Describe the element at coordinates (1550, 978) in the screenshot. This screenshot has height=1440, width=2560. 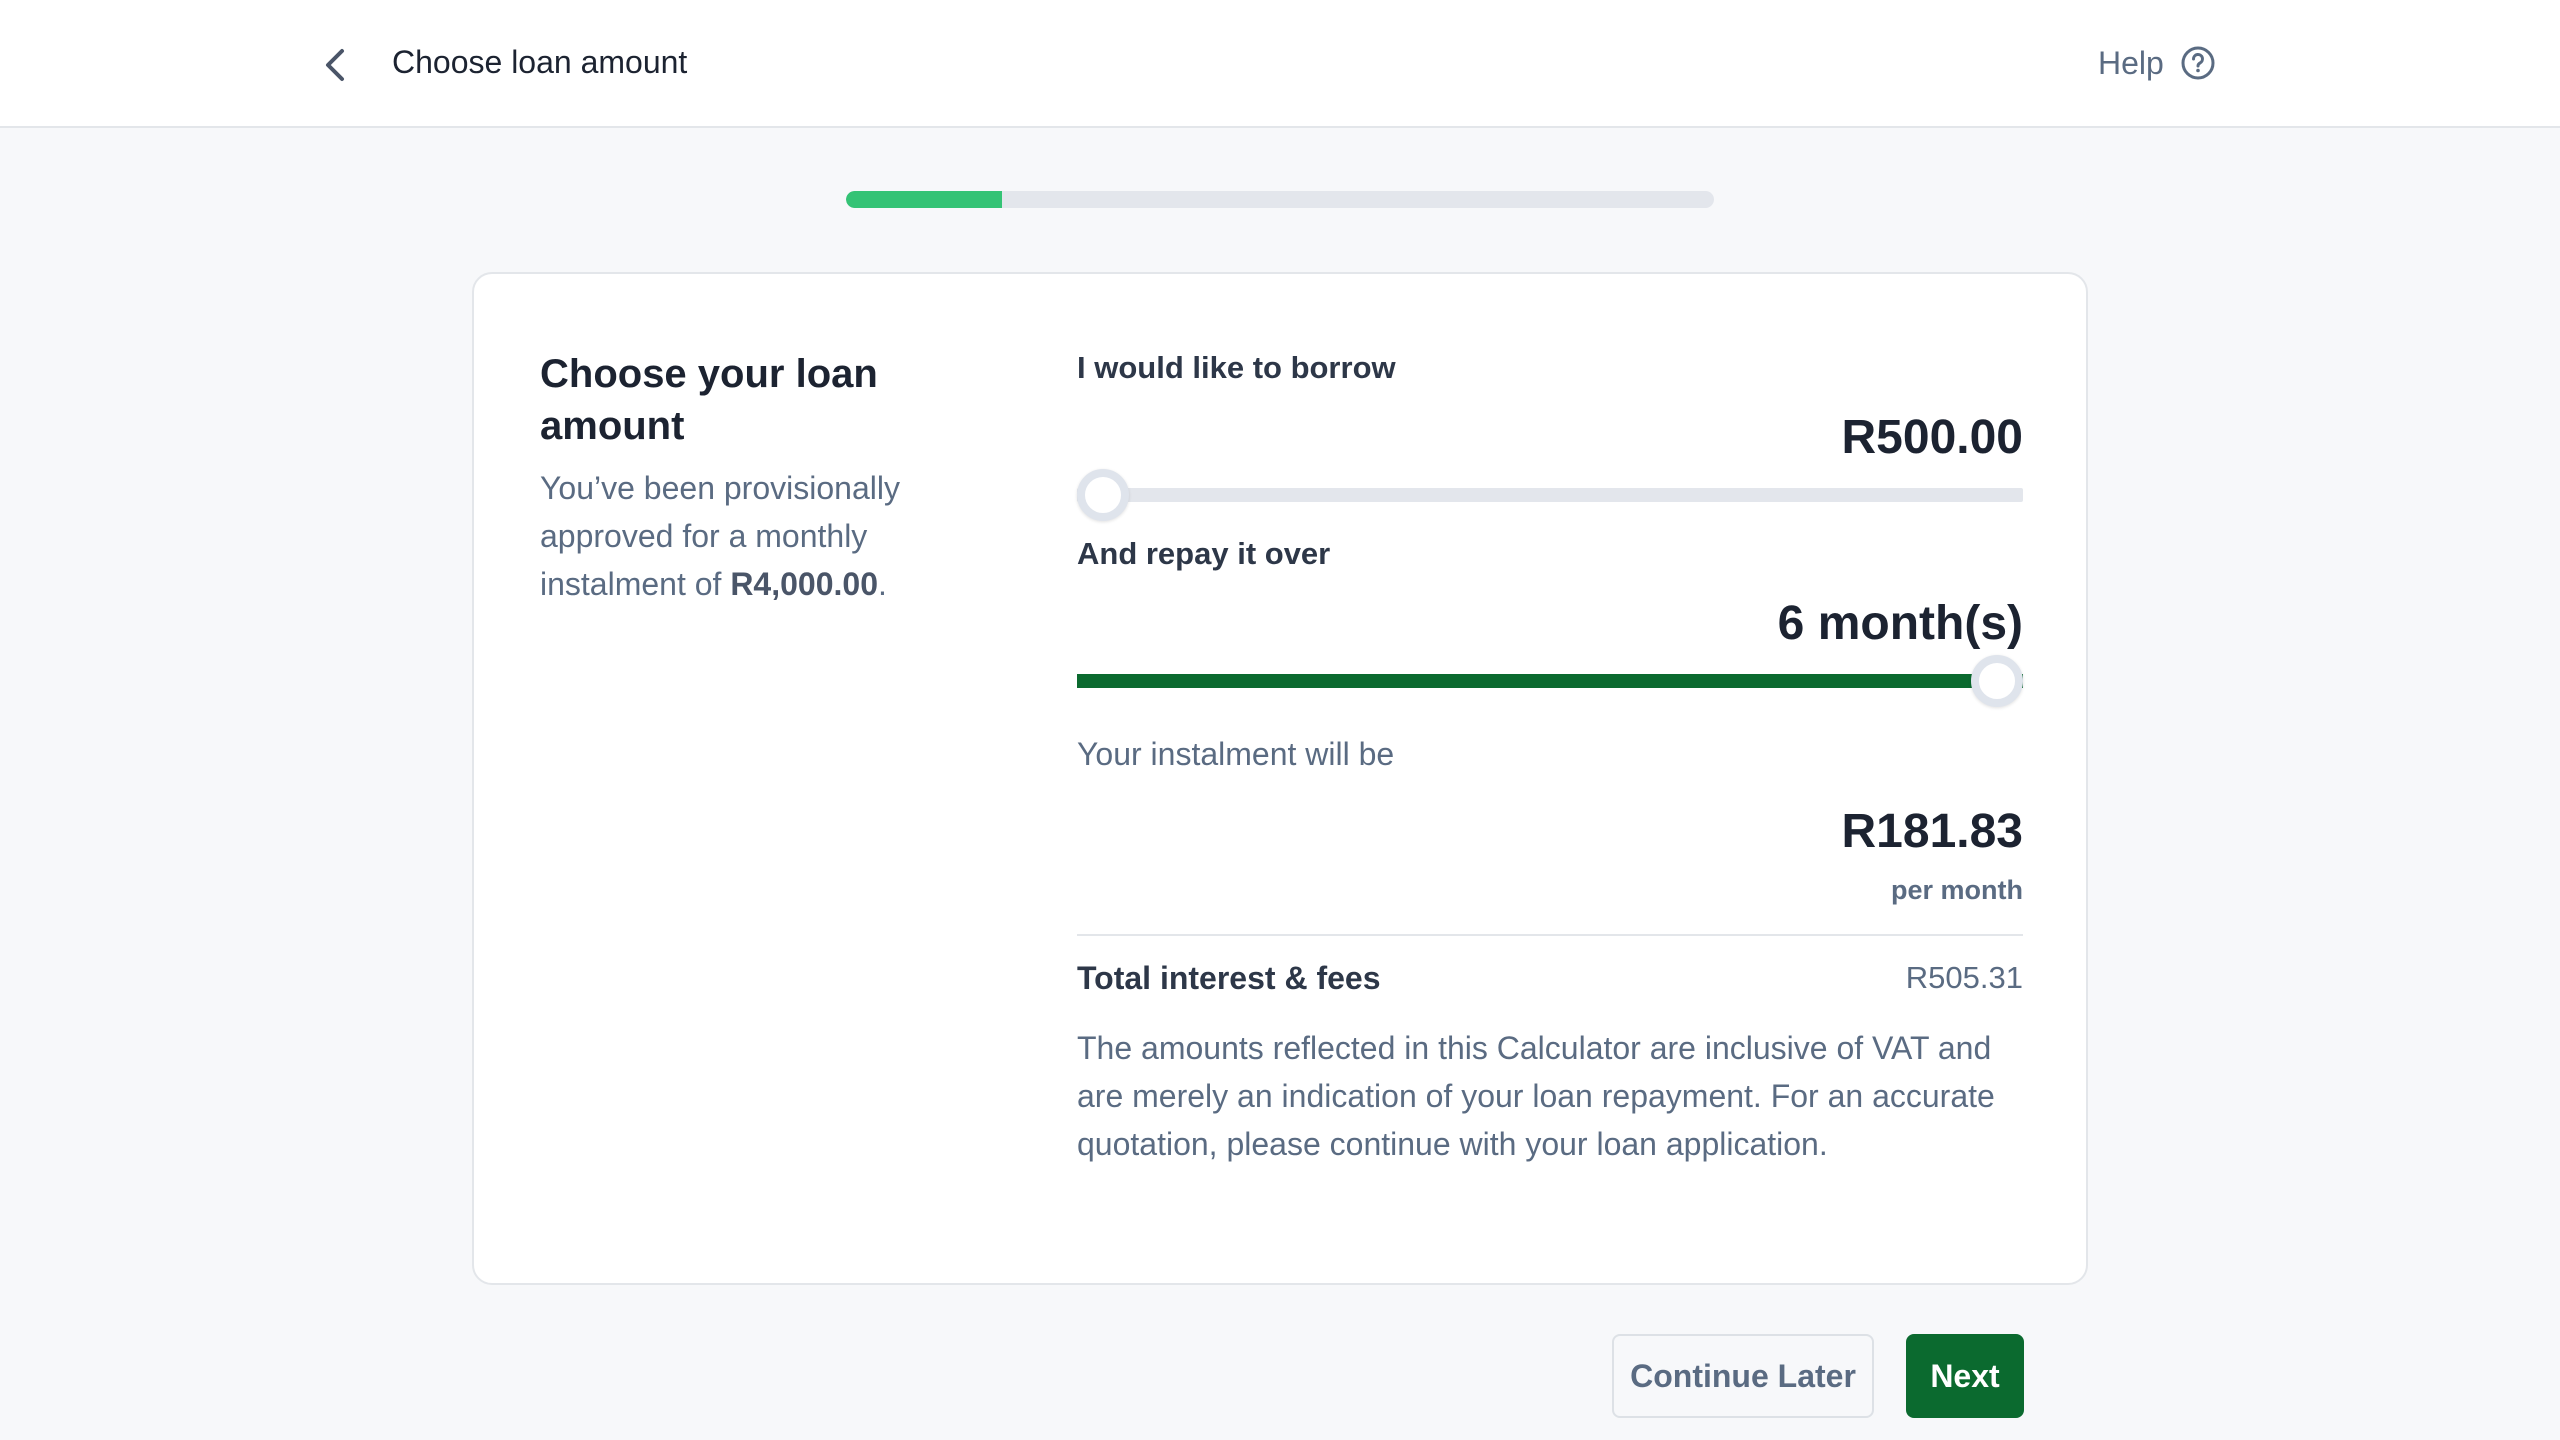
I see `fees-row: Total interest & fees R505.31` at that location.